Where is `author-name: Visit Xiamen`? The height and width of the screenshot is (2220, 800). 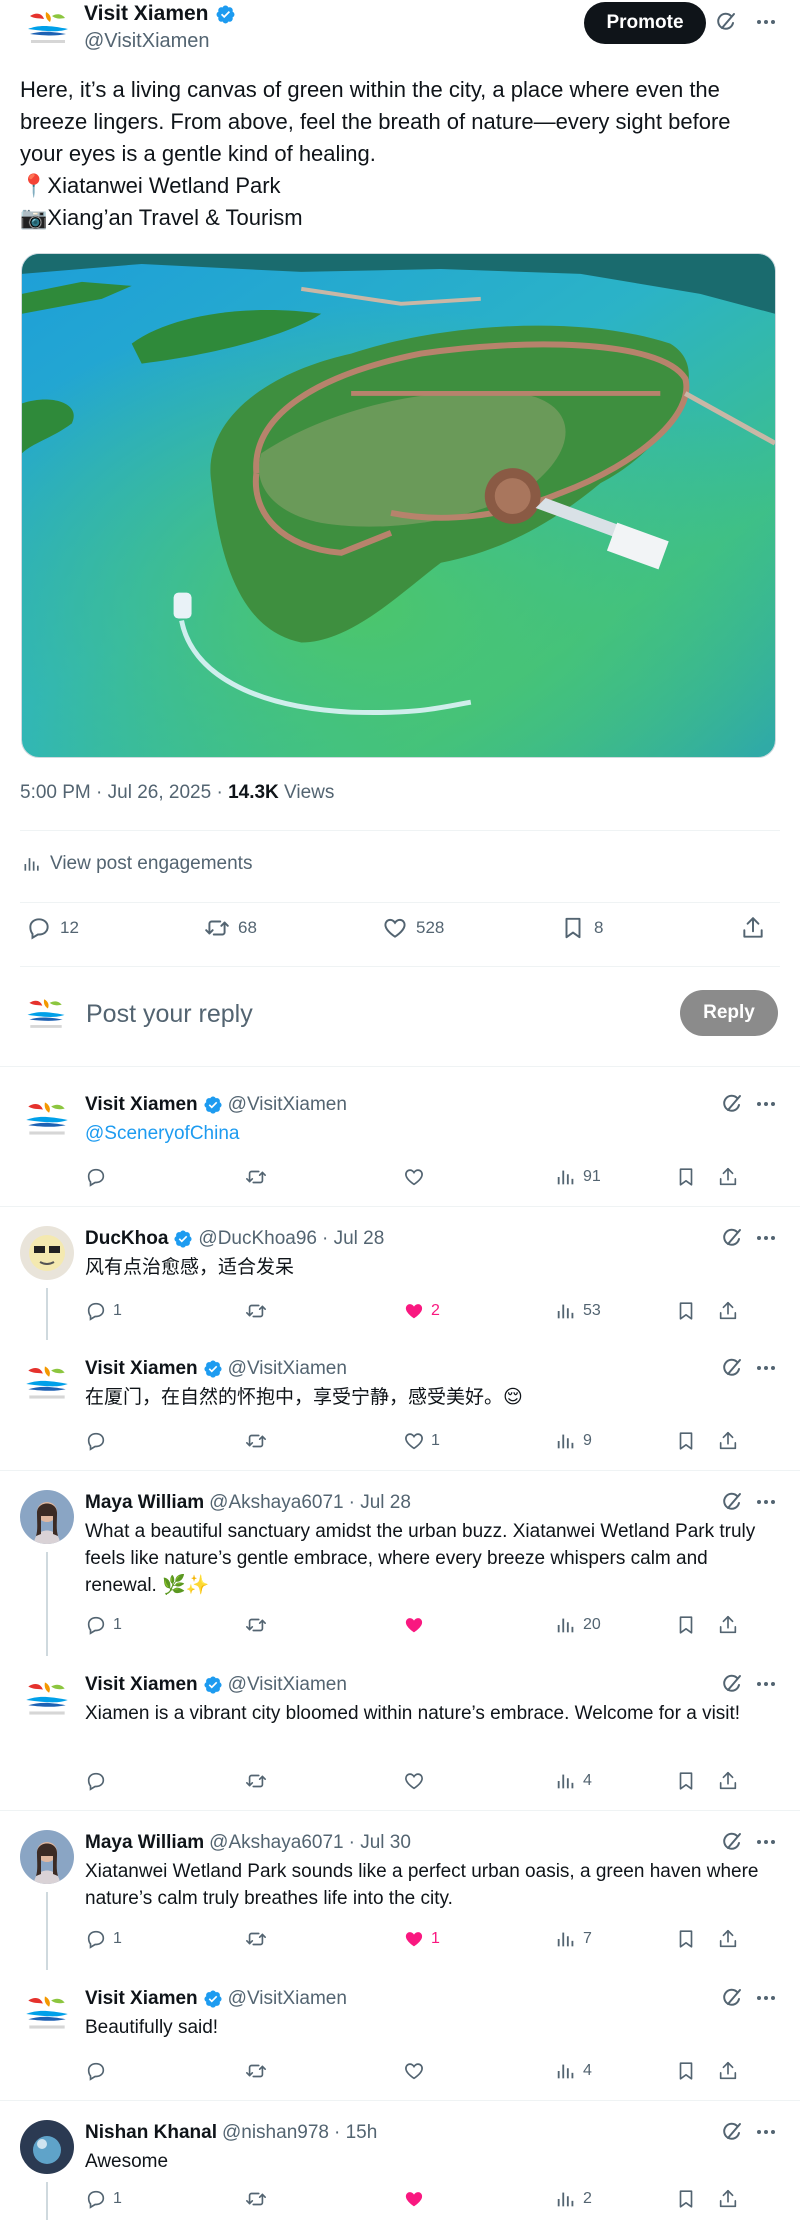 author-name: Visit Xiamen is located at coordinates (160, 14).